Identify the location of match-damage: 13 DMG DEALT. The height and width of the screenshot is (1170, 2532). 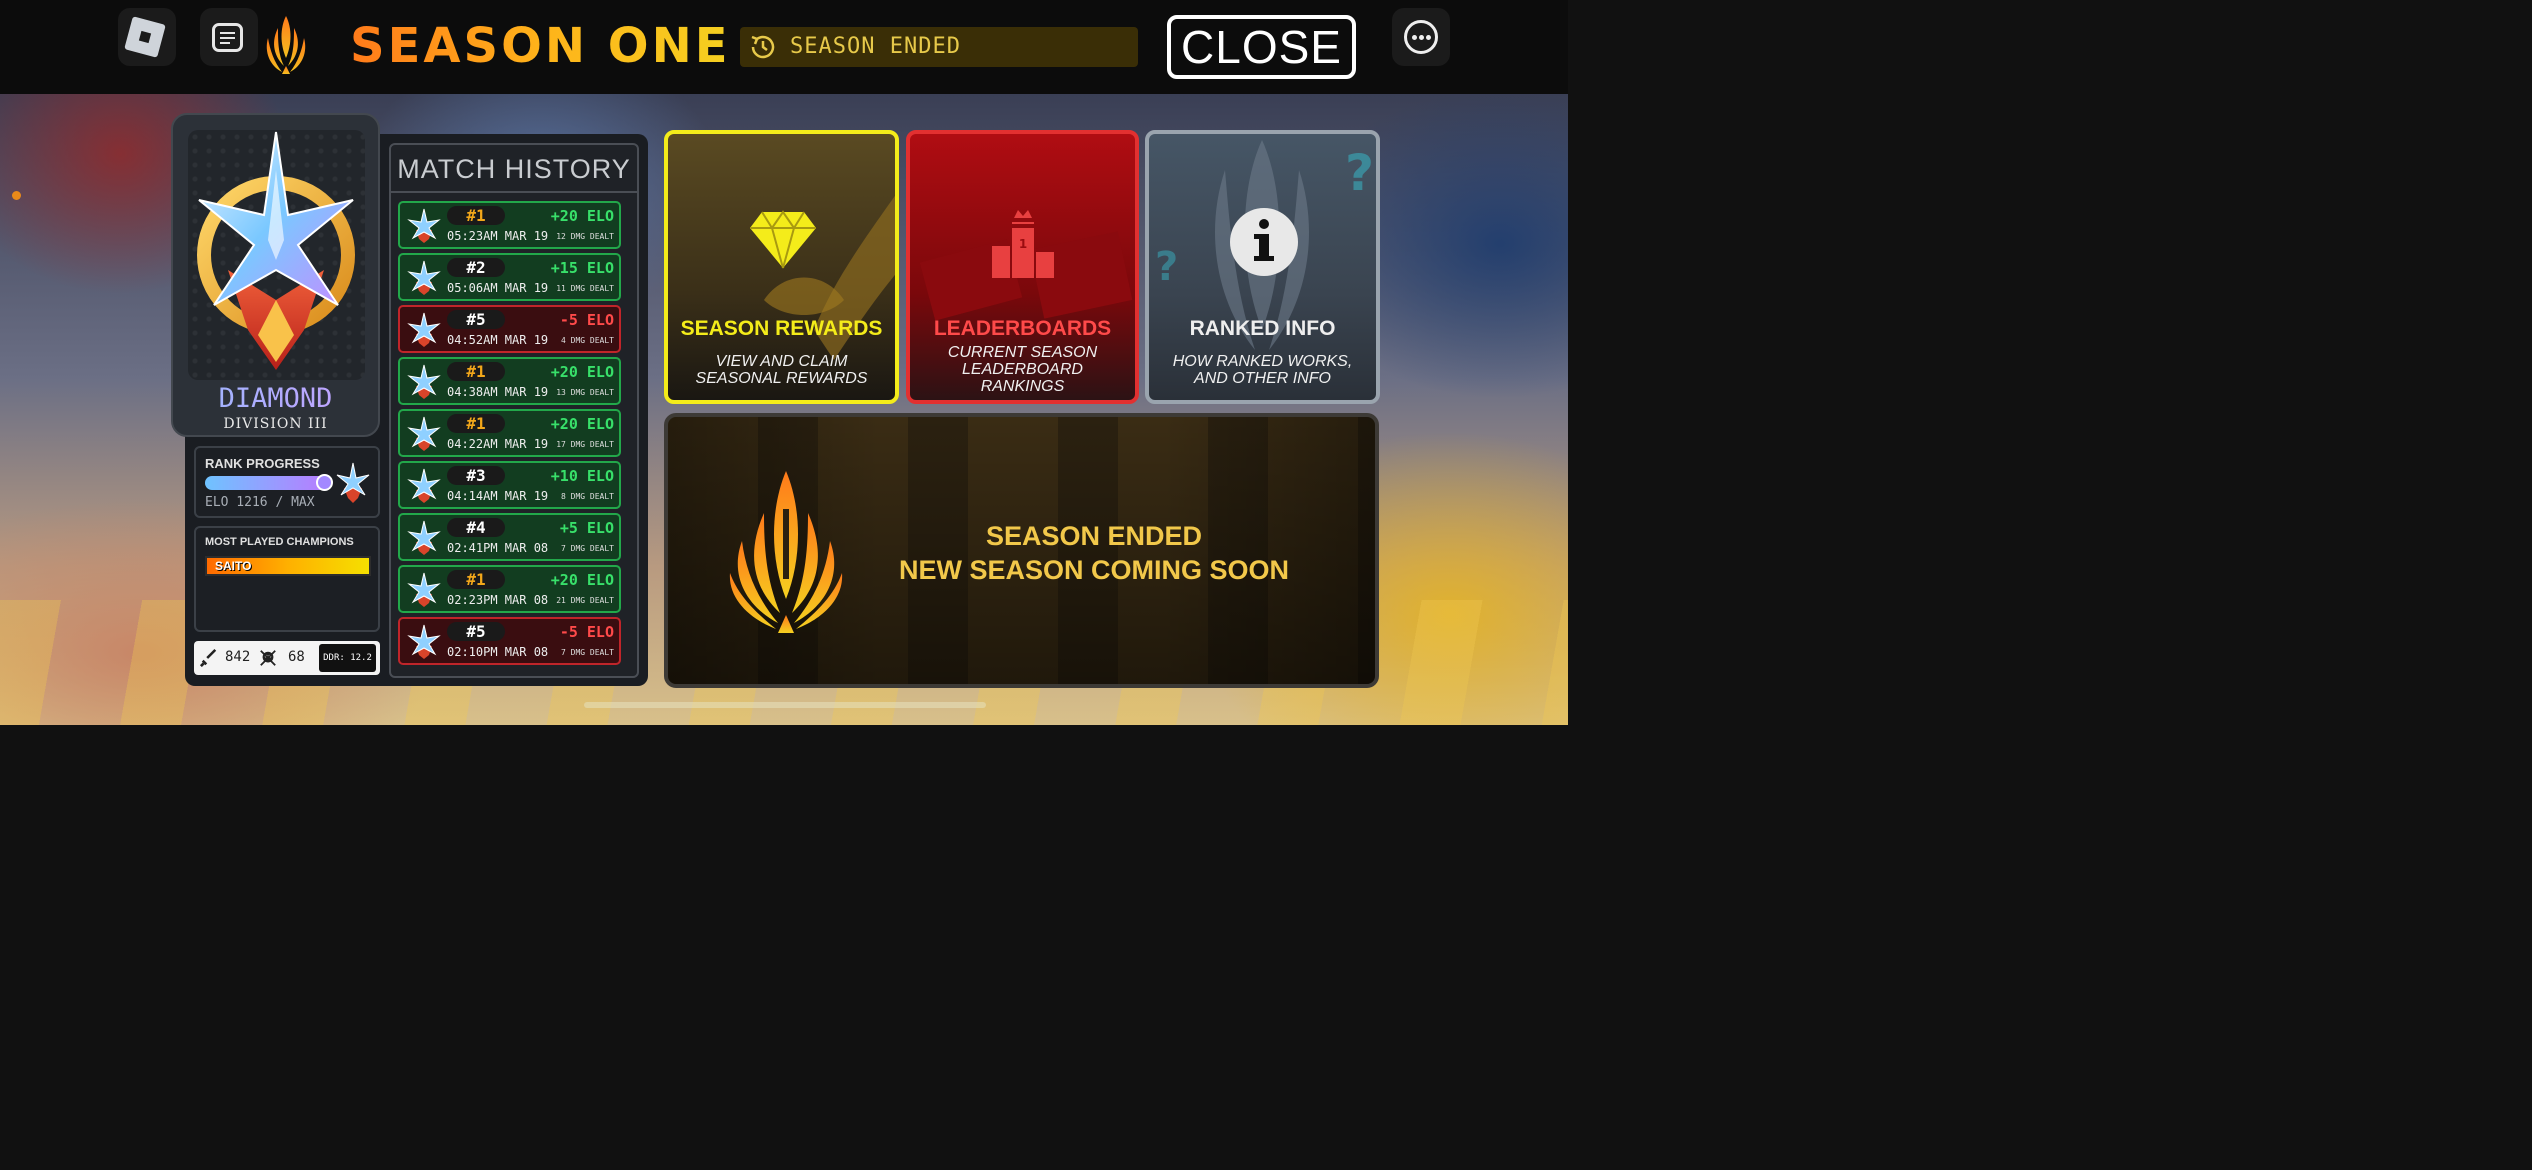
(585, 392).